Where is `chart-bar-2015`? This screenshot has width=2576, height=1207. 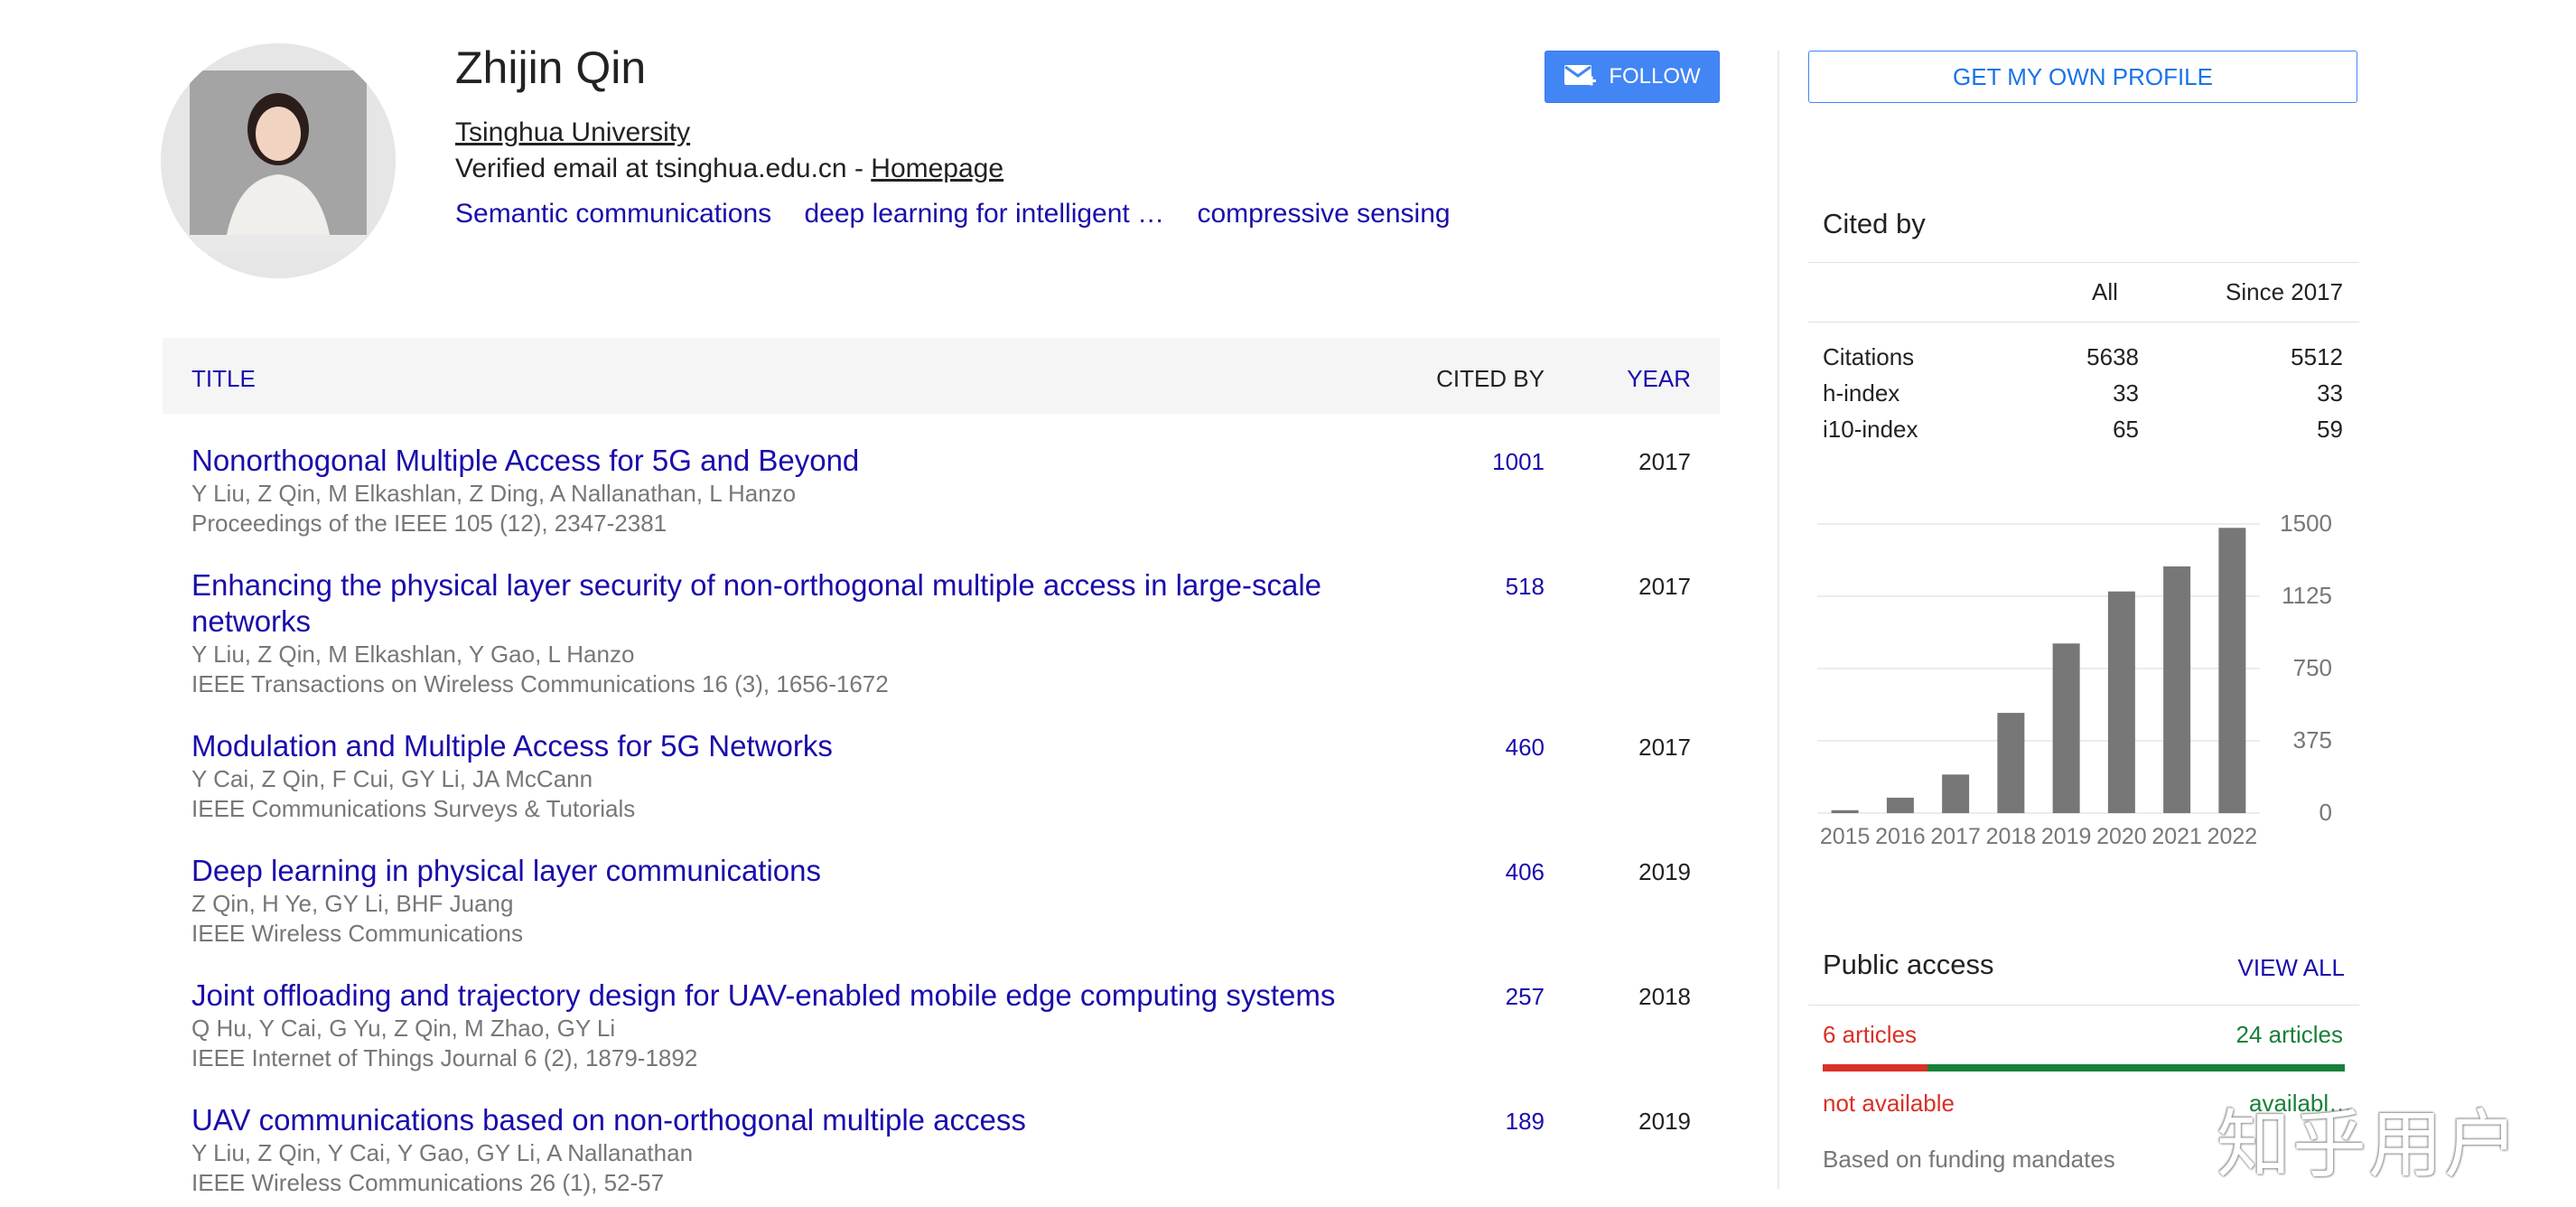
chart-bar-2015 is located at coordinates (1845, 811).